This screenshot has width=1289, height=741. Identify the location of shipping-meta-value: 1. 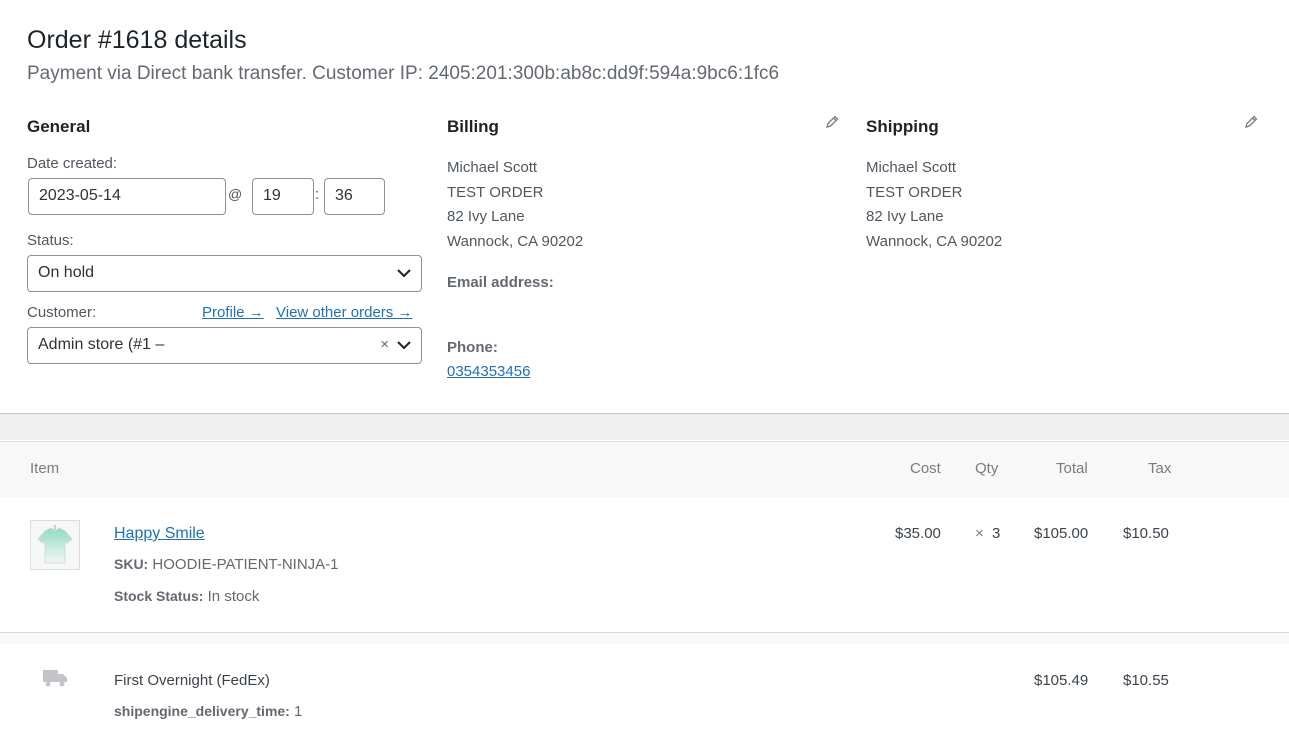
(298, 711).